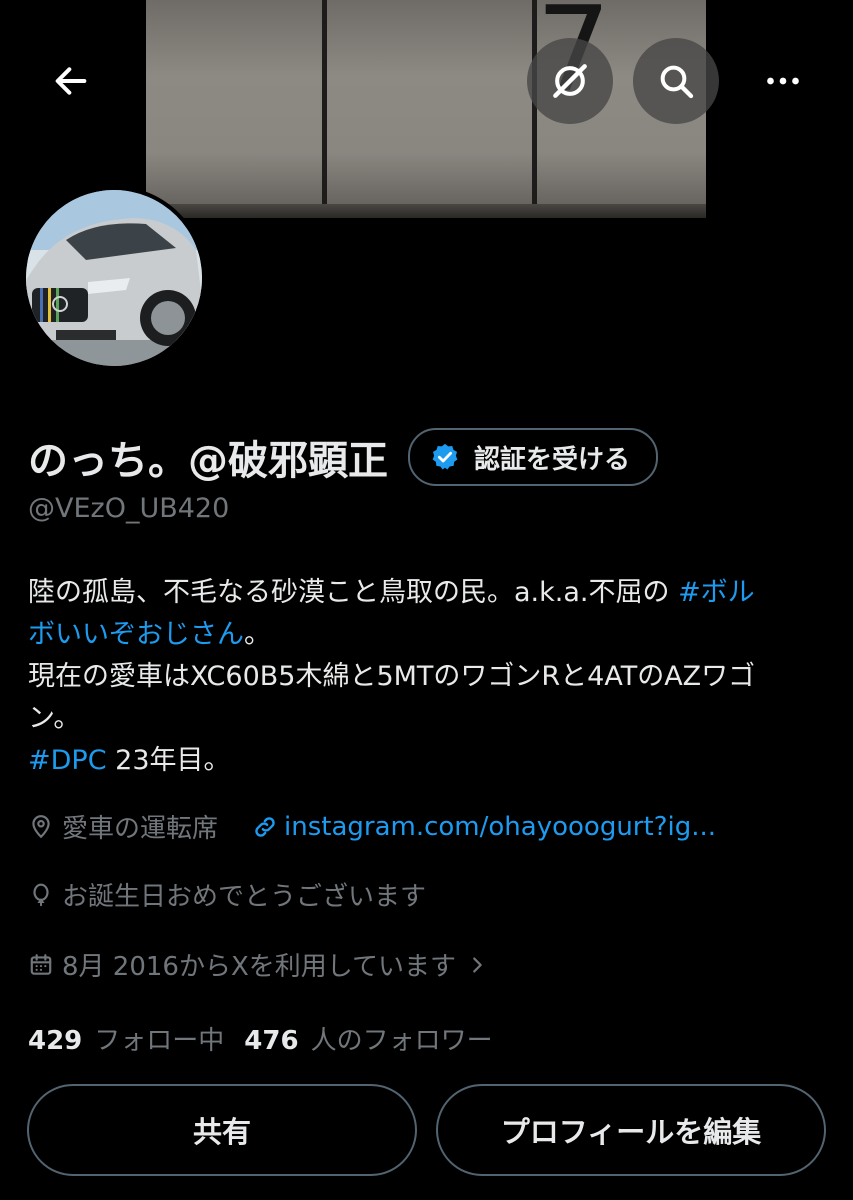  I want to click on arrow-left-icon, so click(71, 81).